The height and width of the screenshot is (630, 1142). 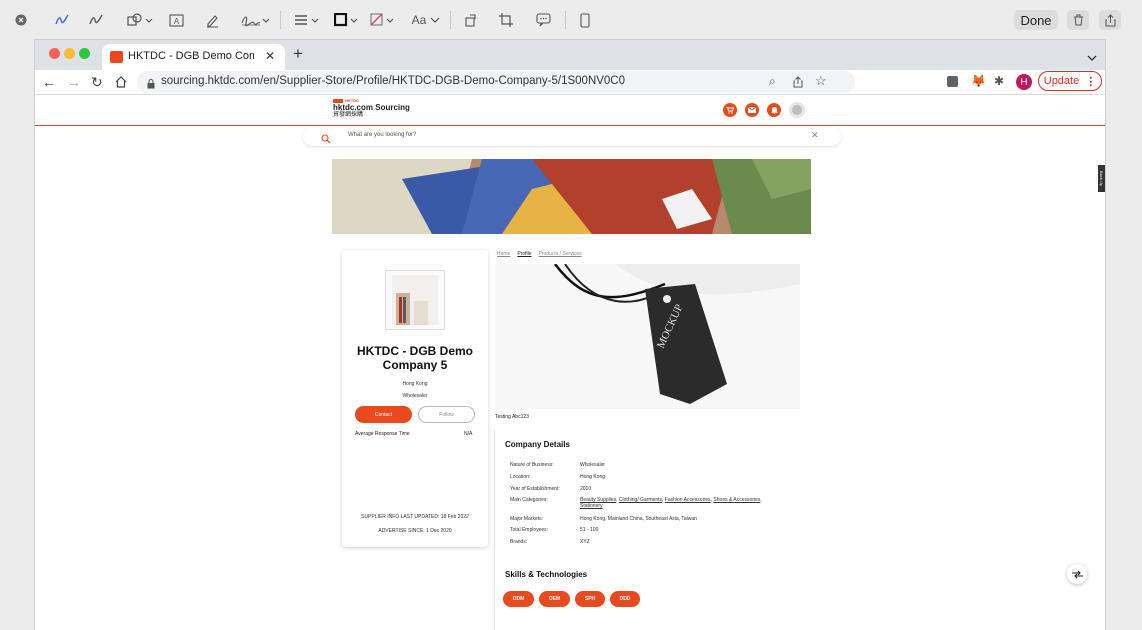 I want to click on svg-text: A, so click(x=176, y=21).